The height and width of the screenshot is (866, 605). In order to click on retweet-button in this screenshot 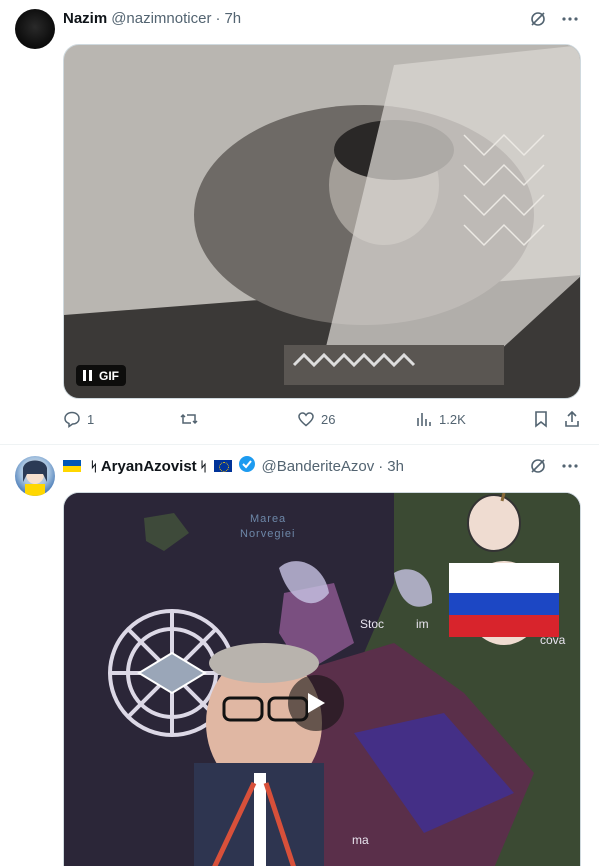, I will do `click(189, 419)`.